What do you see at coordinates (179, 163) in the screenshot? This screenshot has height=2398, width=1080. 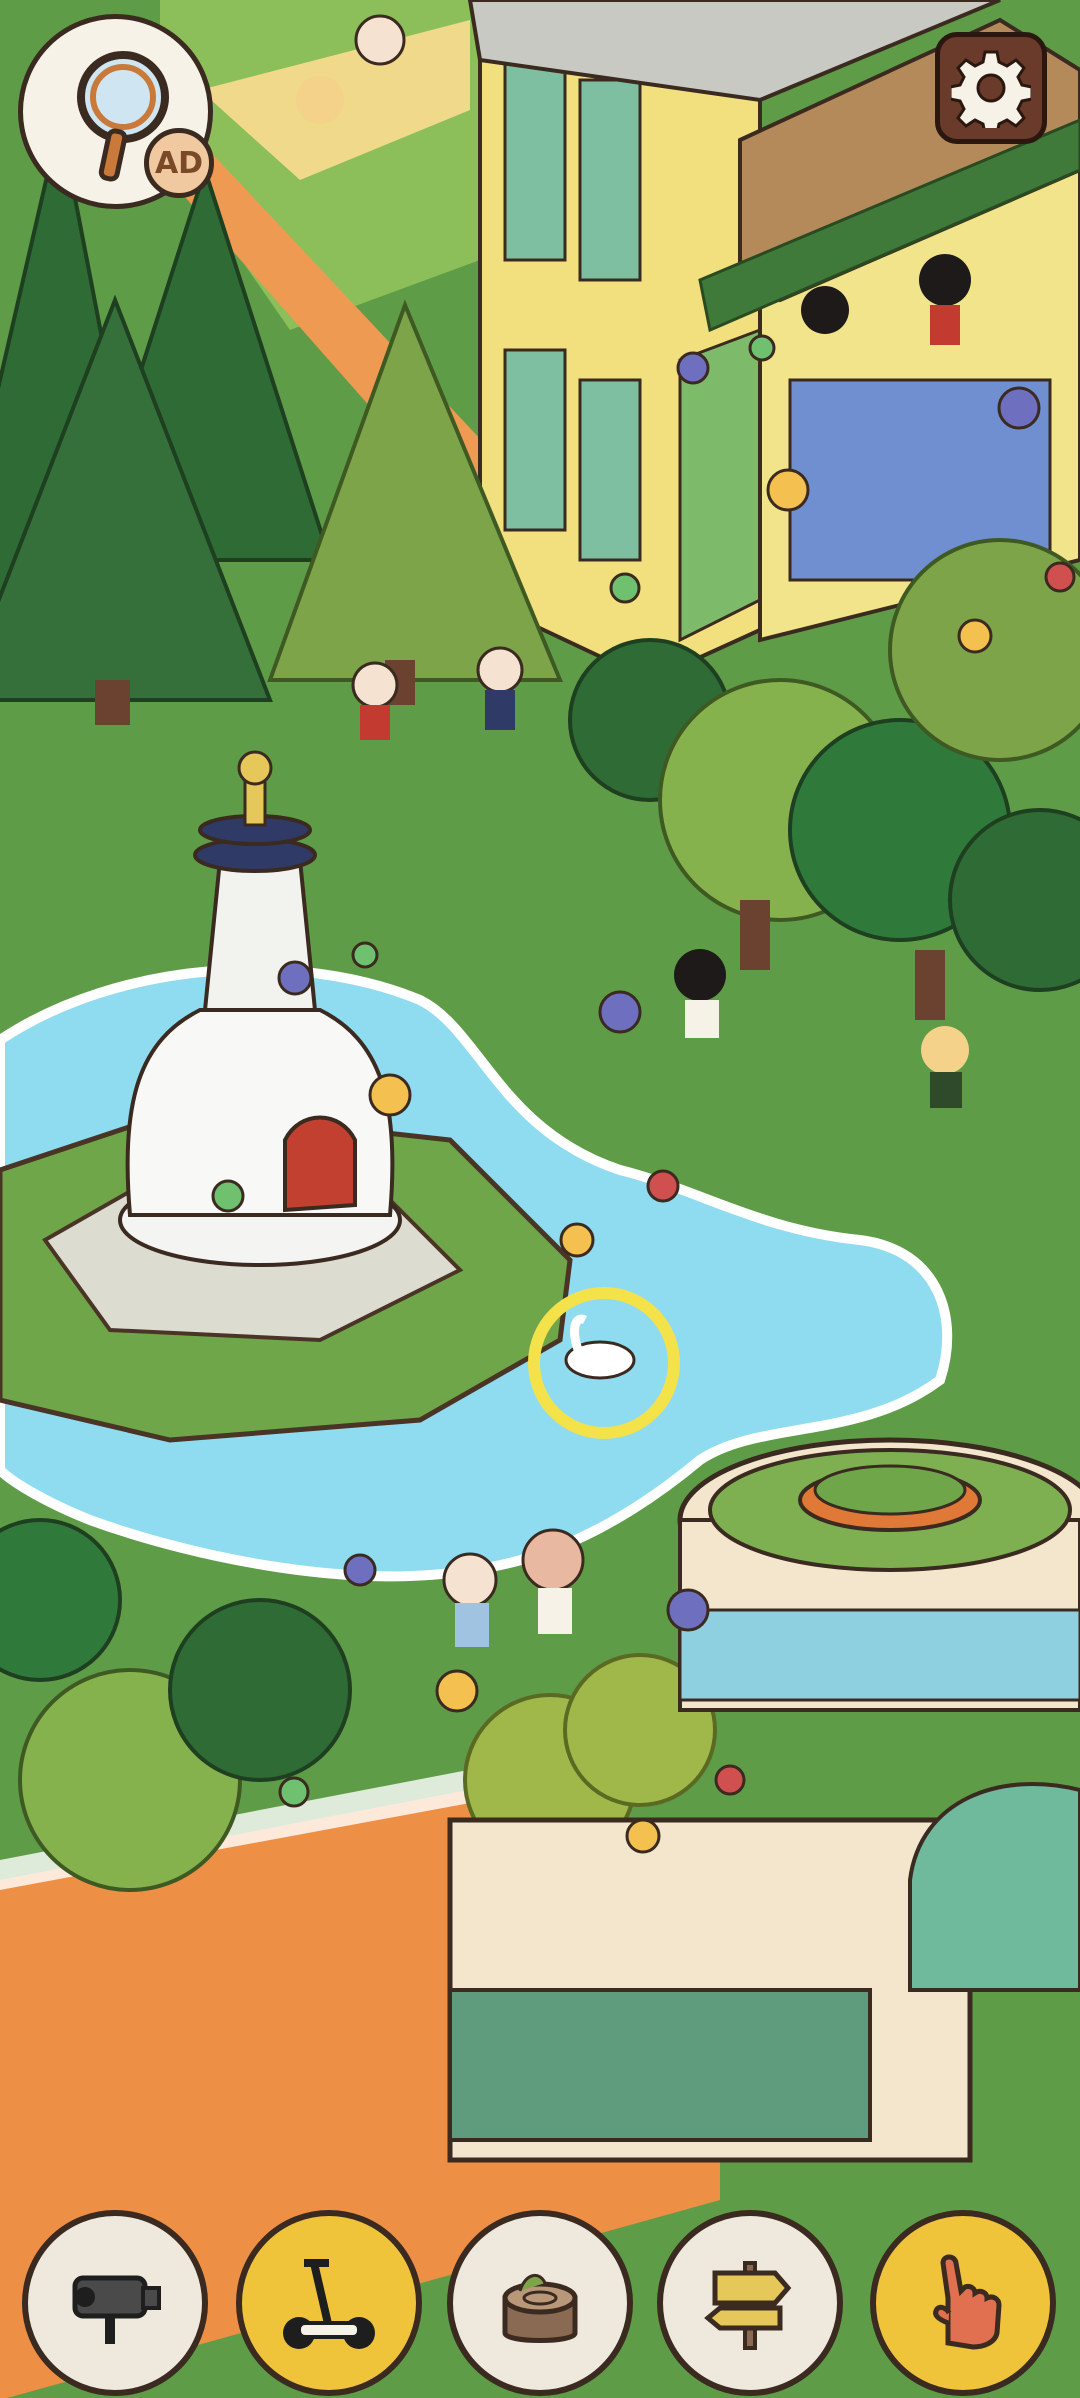 I see `ad-badge: AD` at bounding box center [179, 163].